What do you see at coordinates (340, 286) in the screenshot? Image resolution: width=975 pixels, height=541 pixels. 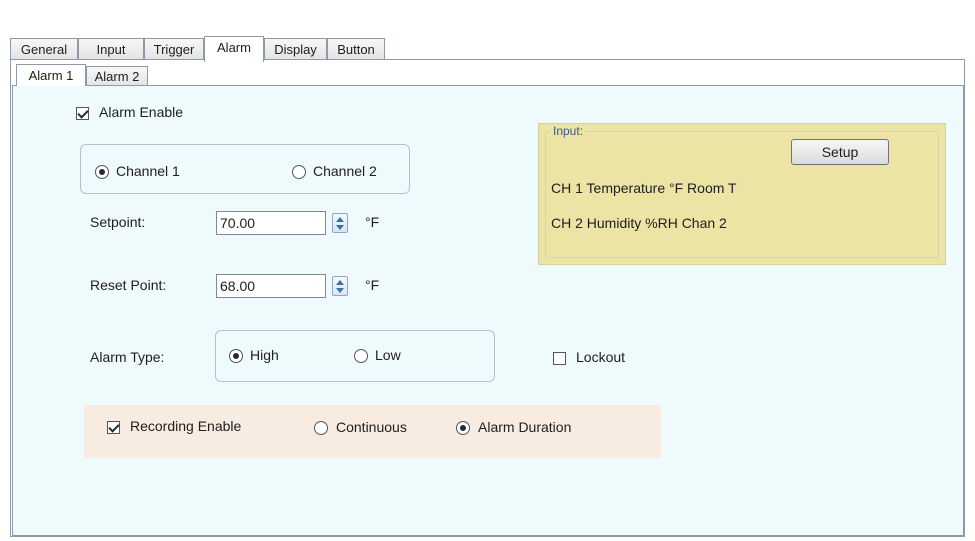 I see `reset-point-spinner` at bounding box center [340, 286].